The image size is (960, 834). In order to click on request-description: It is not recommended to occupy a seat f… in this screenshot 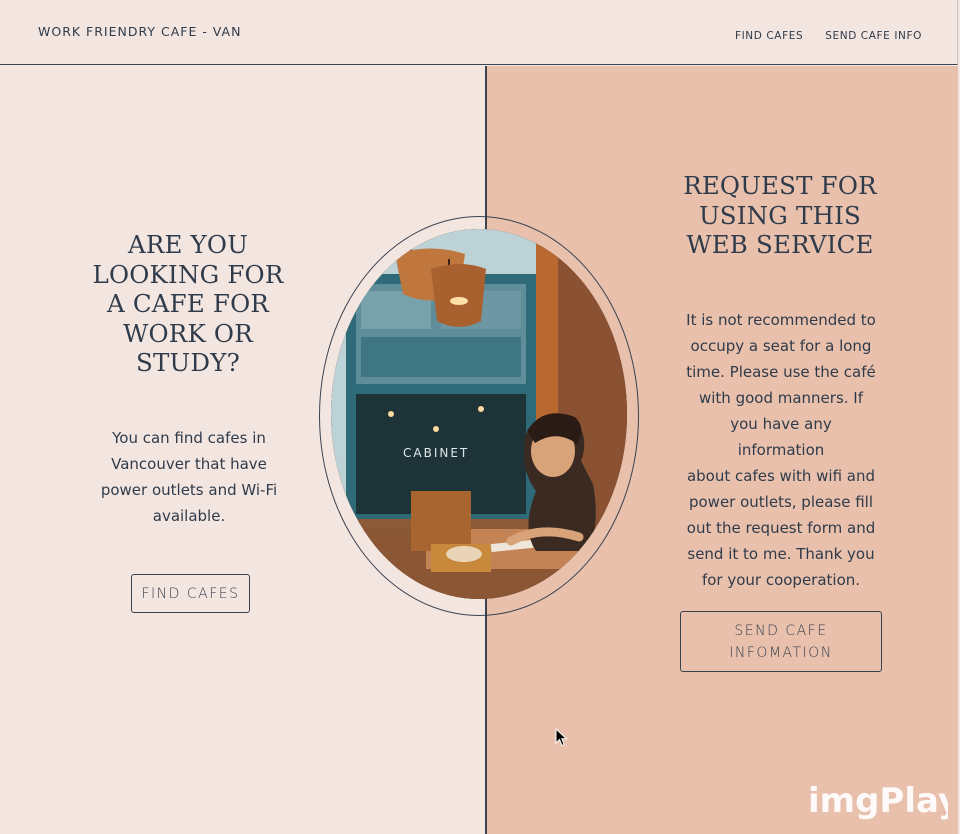, I will do `click(781, 450)`.